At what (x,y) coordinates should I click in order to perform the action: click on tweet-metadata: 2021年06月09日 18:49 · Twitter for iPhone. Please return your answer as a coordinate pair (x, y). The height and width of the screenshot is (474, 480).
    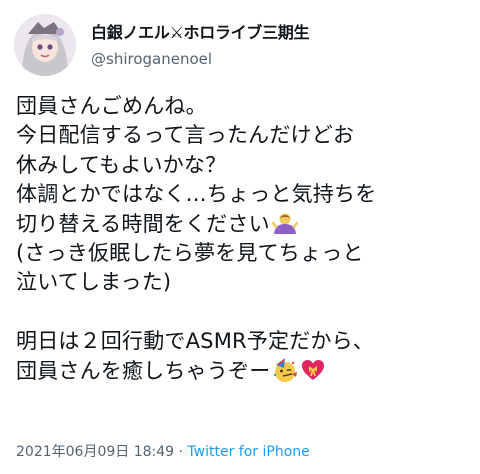
    Looking at the image, I should click on (163, 451).